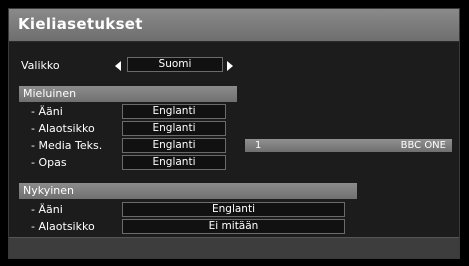  I want to click on channel-name: BBC ONE, so click(423, 145).